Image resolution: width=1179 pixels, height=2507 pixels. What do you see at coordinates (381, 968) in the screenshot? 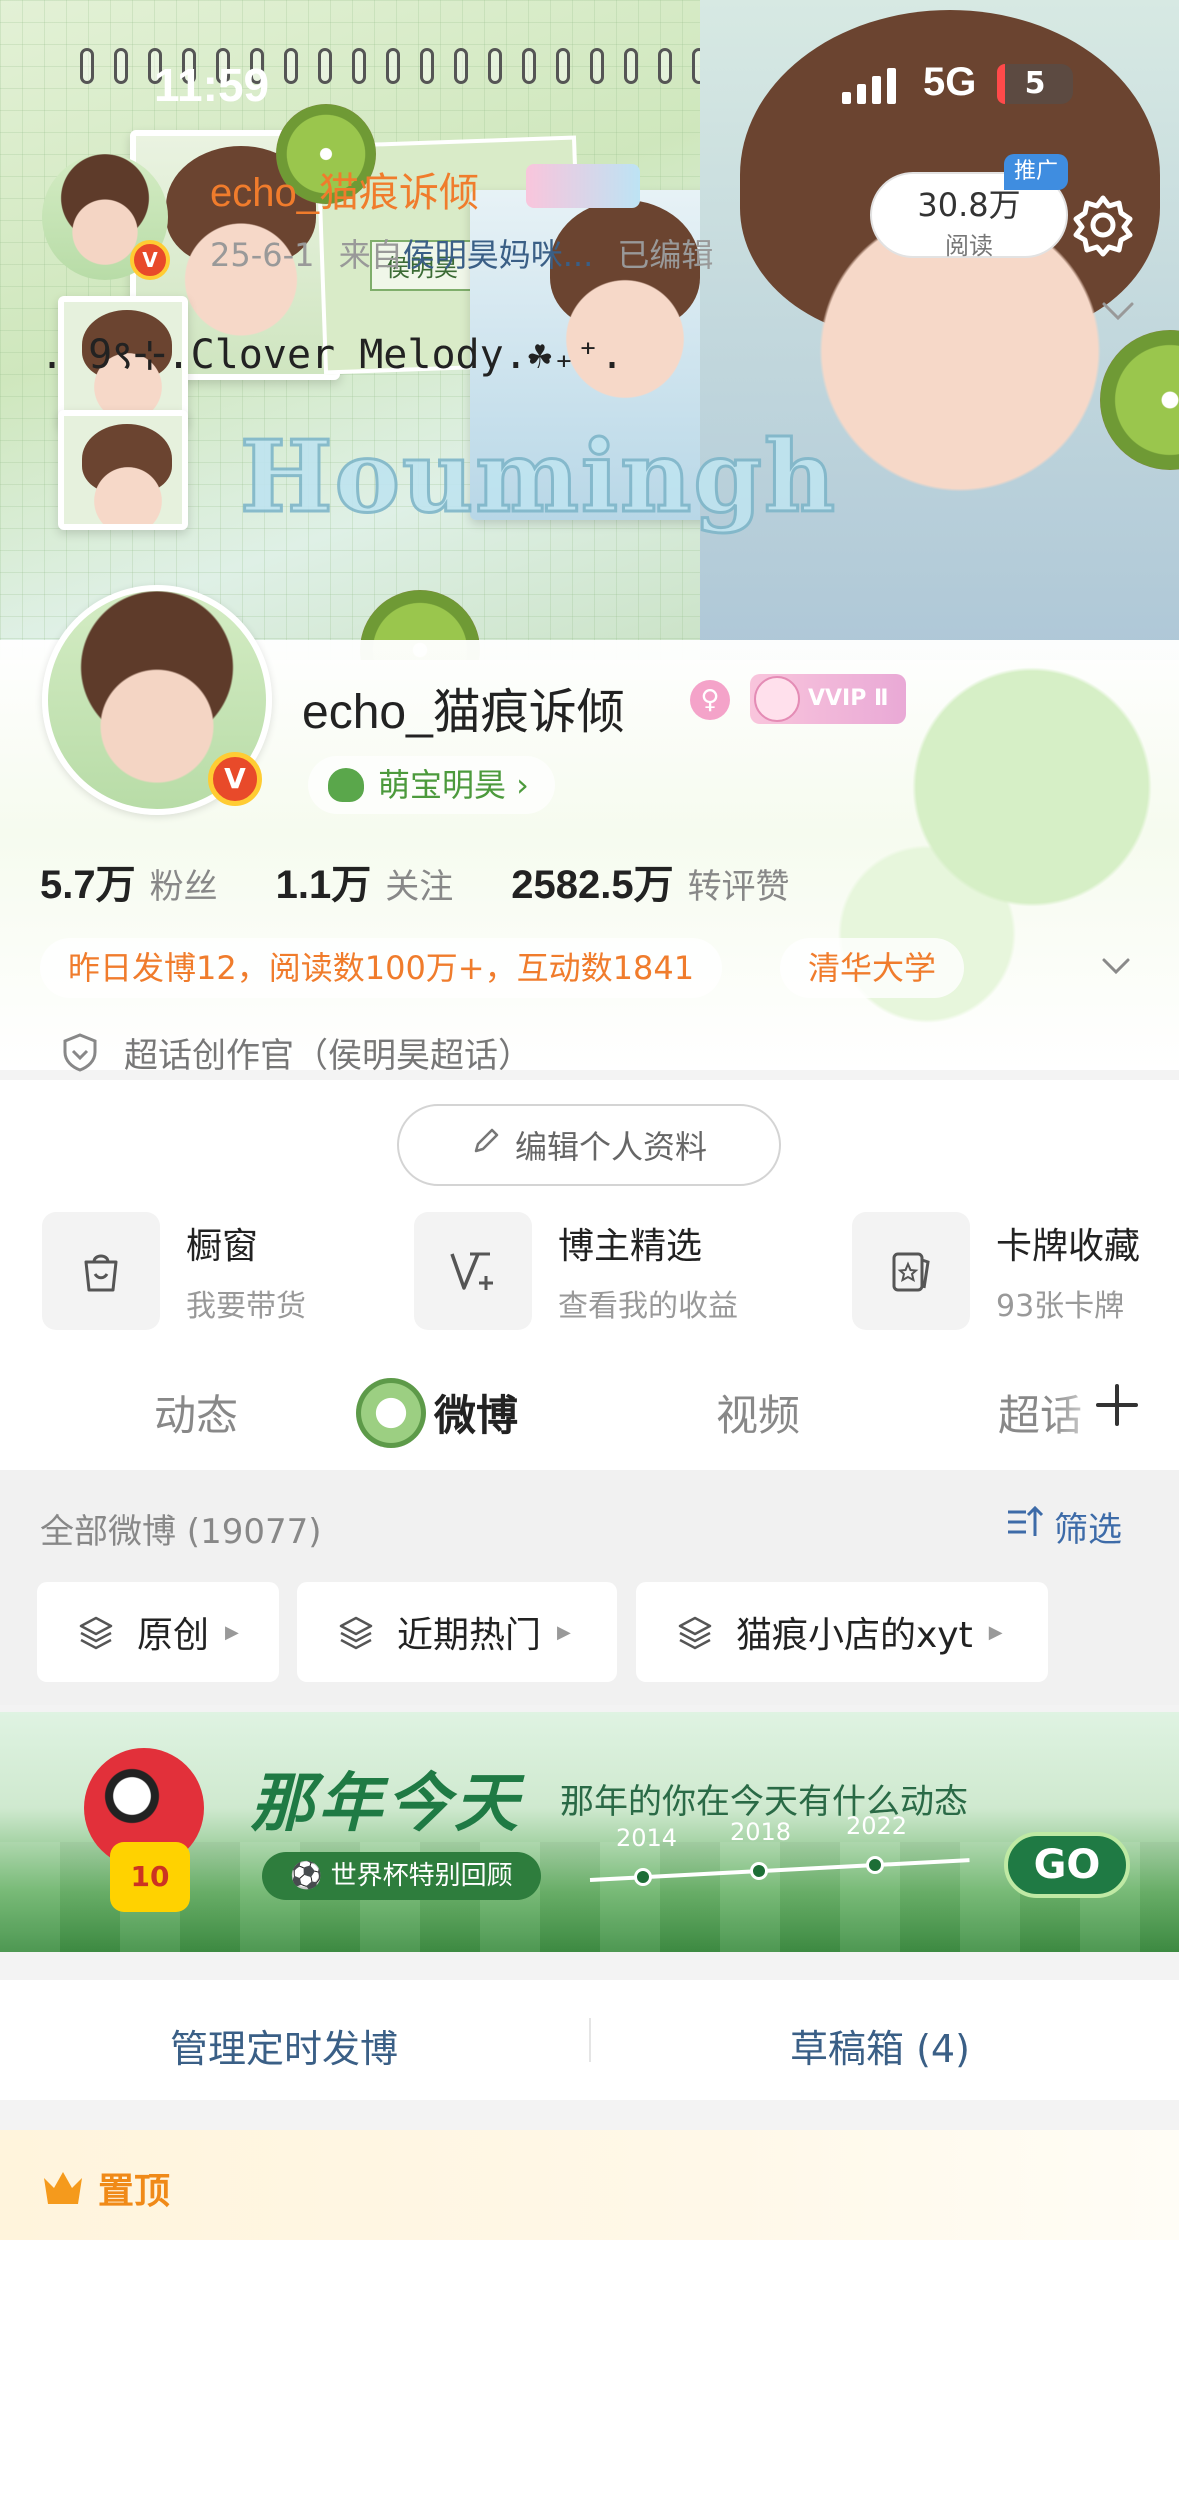
I see `activity-summary-chip: 昨日发博12，阅读数100万+，互动数1841` at bounding box center [381, 968].